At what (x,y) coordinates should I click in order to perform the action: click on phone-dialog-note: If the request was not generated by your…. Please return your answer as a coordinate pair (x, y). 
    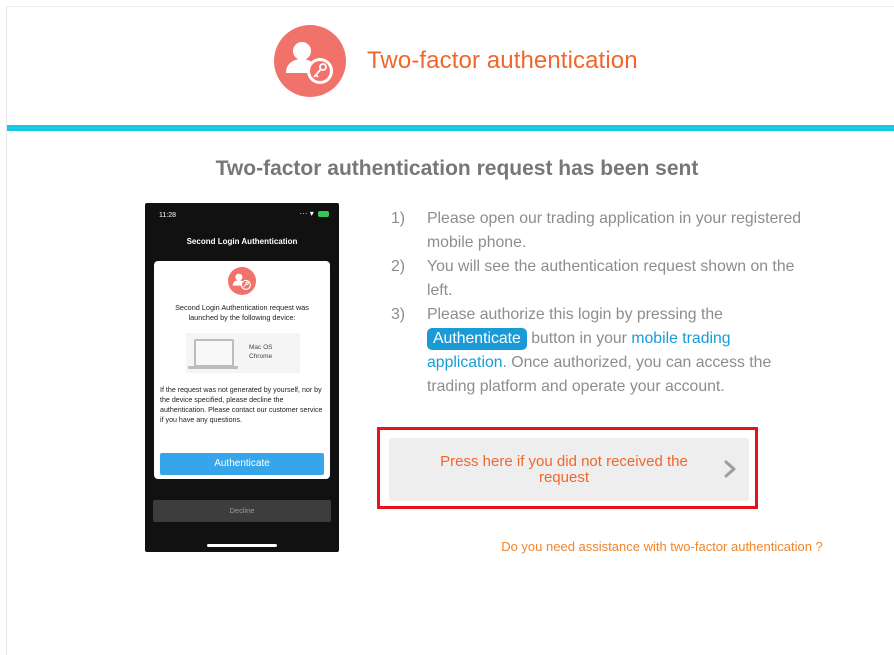
    Looking at the image, I should click on (241, 405).